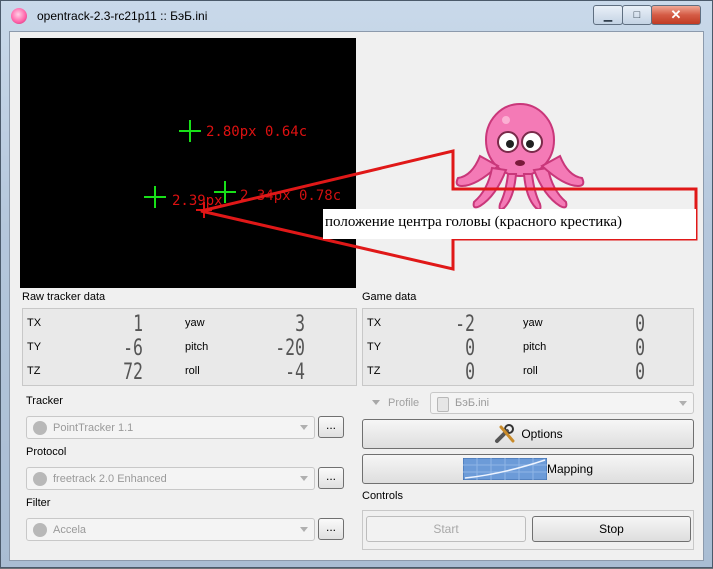 This screenshot has height=569, width=713. I want to click on profile-label: Profile, so click(404, 403).